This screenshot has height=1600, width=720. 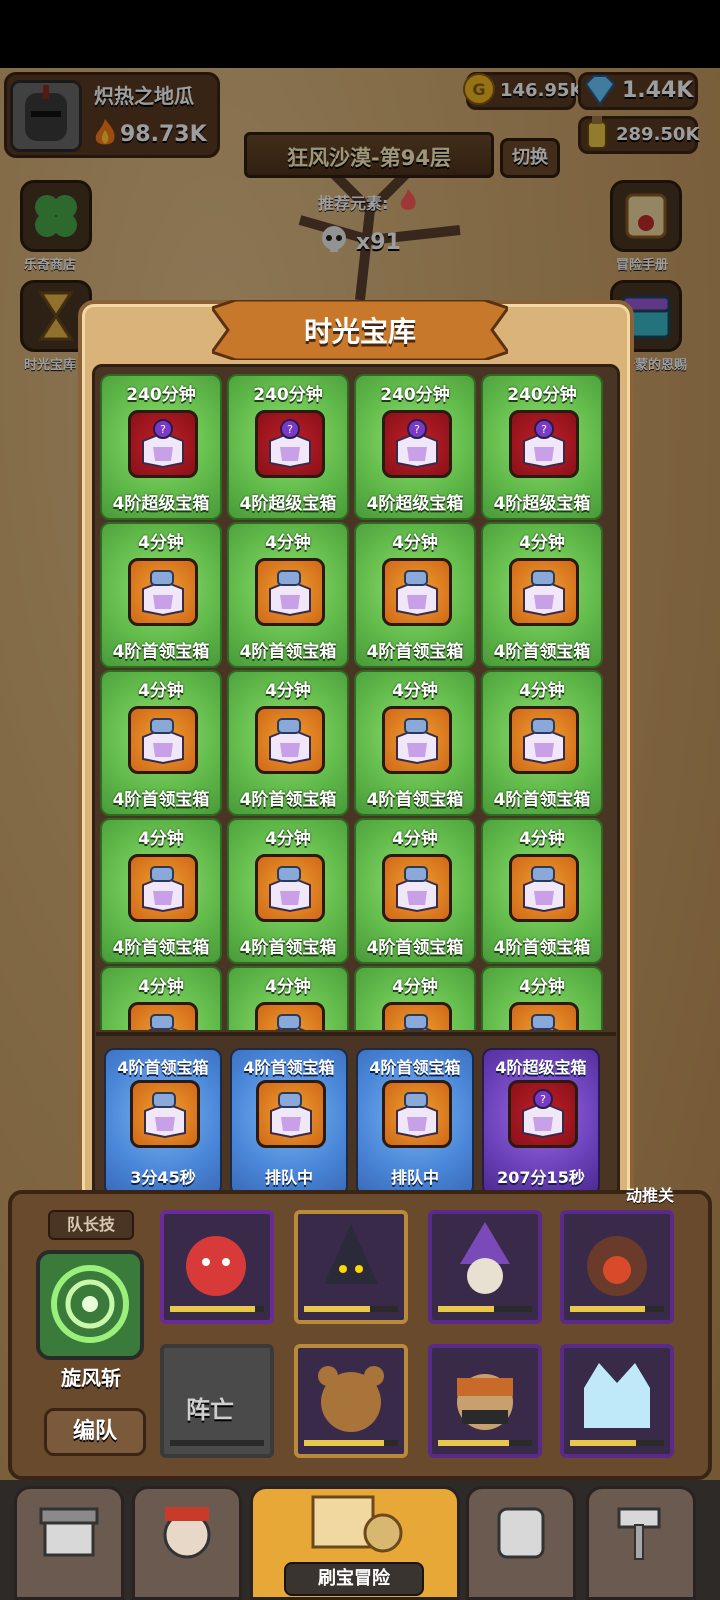 I want to click on backpack-icon, so click(x=521, y=1533).